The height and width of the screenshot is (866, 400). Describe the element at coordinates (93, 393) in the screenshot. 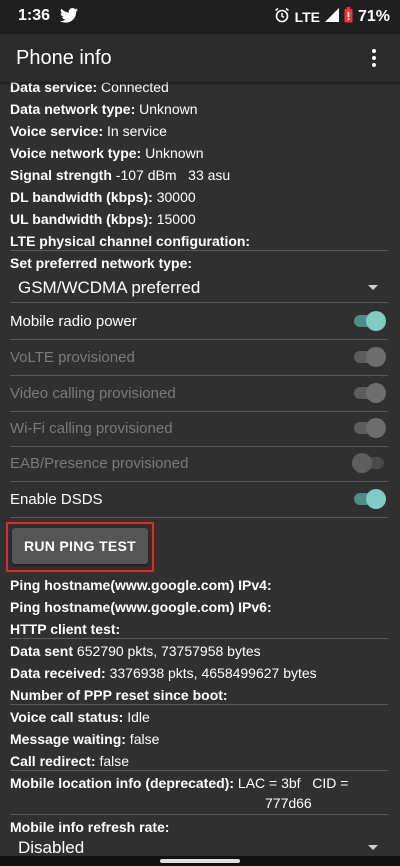

I see `toggle-label-video-calling: Video calling provisioned` at that location.